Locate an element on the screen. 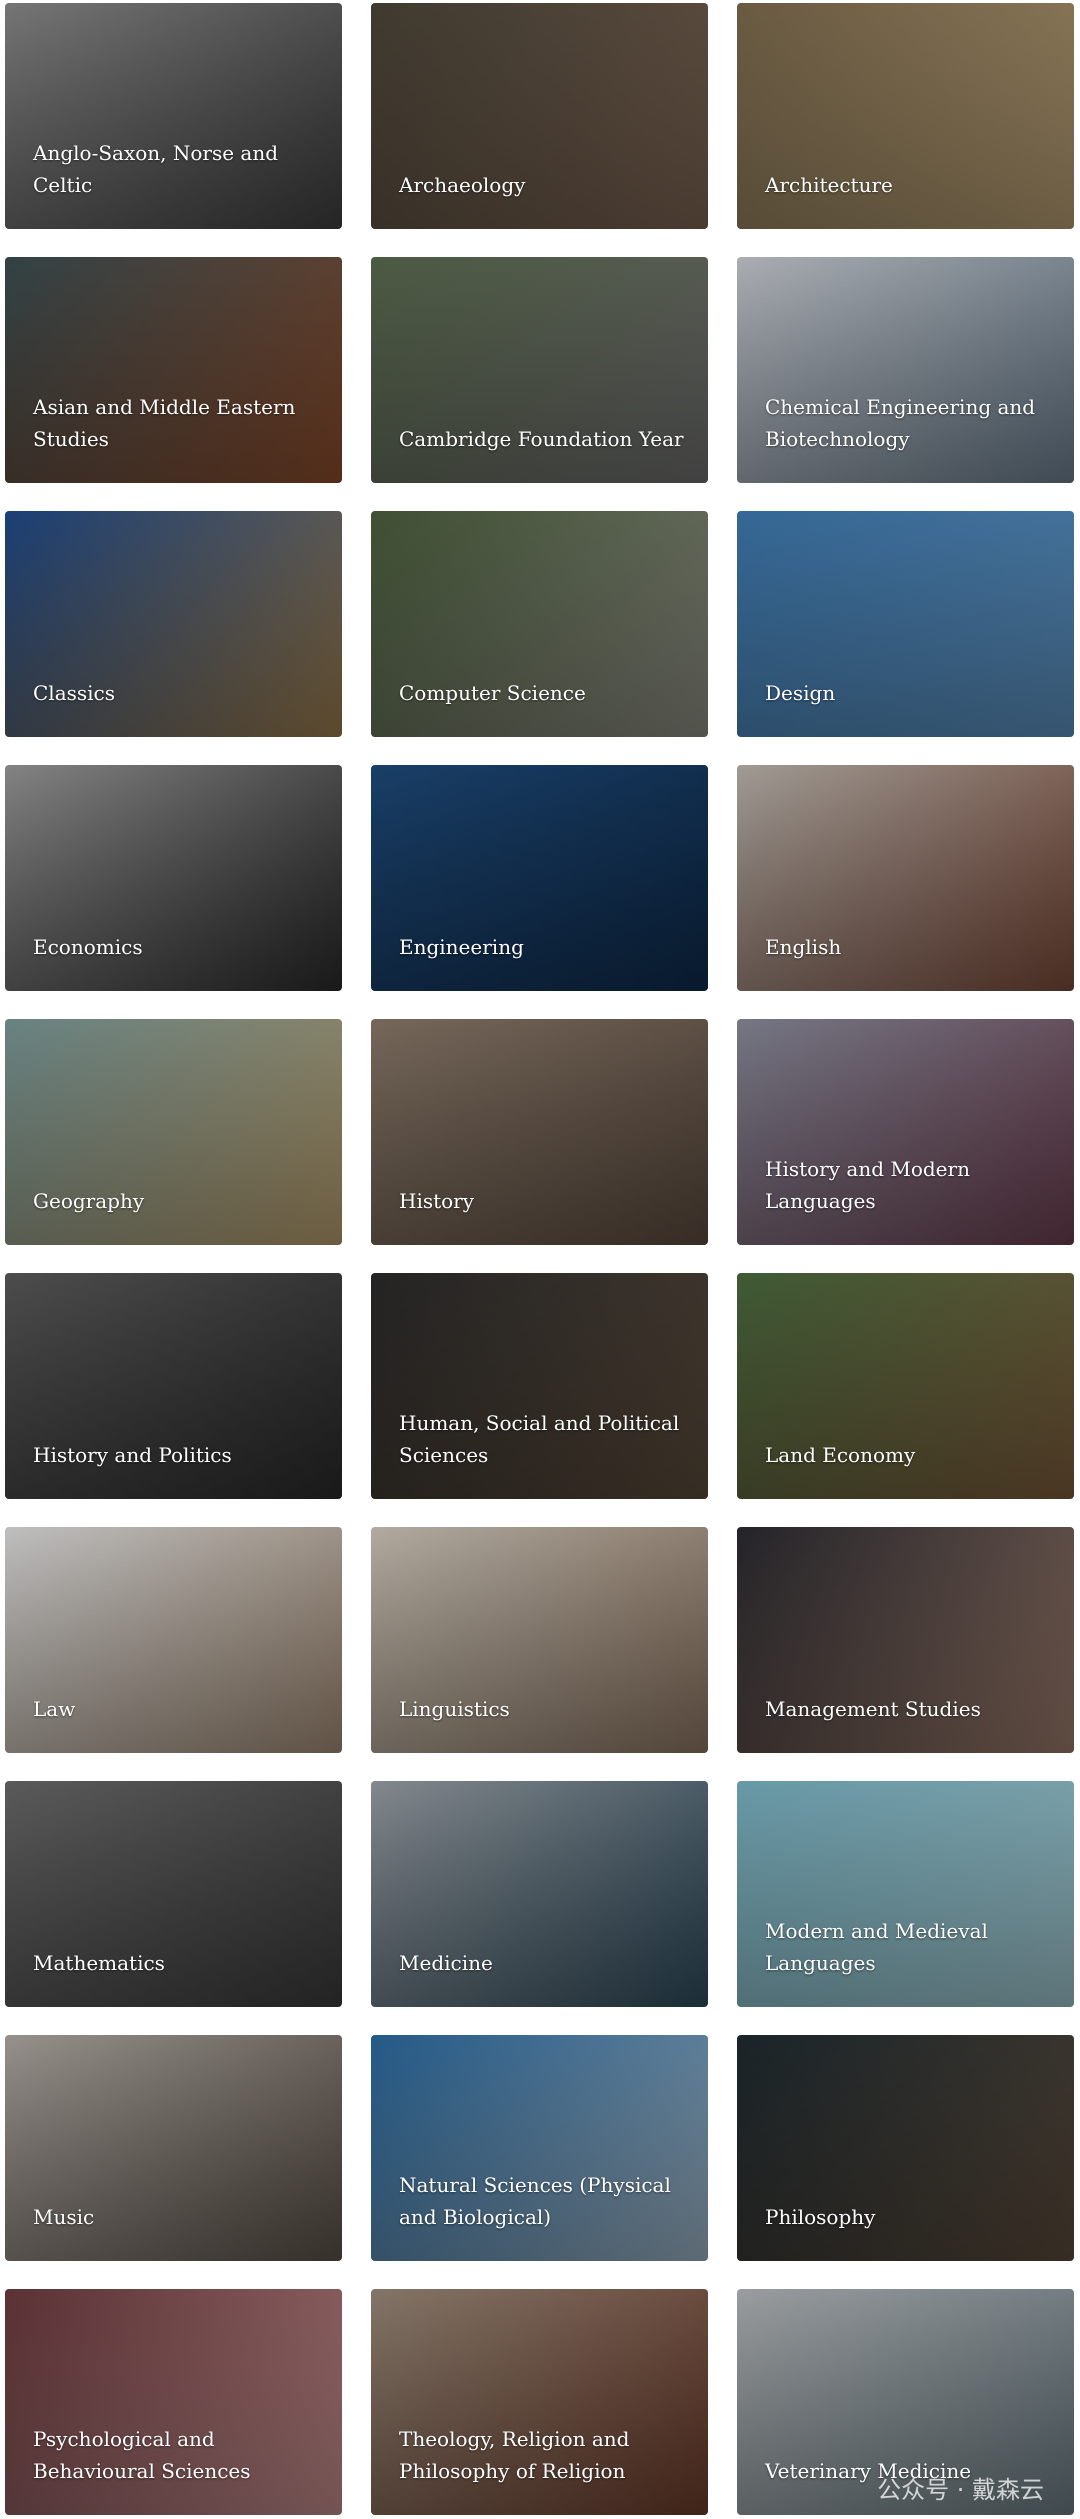  subject-tile: Human, Social and Political Sciences is located at coordinates (539, 1386).